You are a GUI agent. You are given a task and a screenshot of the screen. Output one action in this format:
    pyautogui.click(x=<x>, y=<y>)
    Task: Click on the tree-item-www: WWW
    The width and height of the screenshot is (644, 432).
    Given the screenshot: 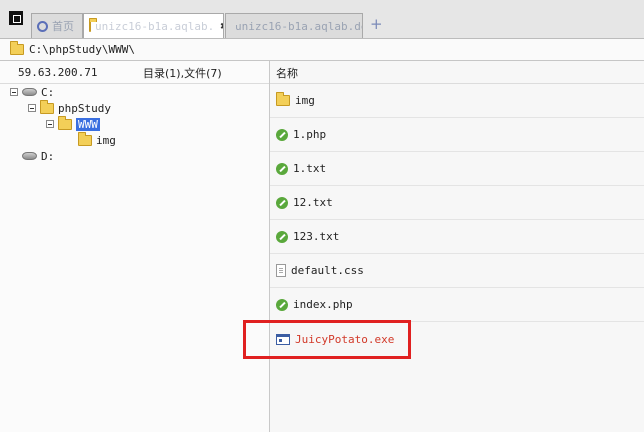 What is the action you would take?
    pyautogui.click(x=135, y=123)
    